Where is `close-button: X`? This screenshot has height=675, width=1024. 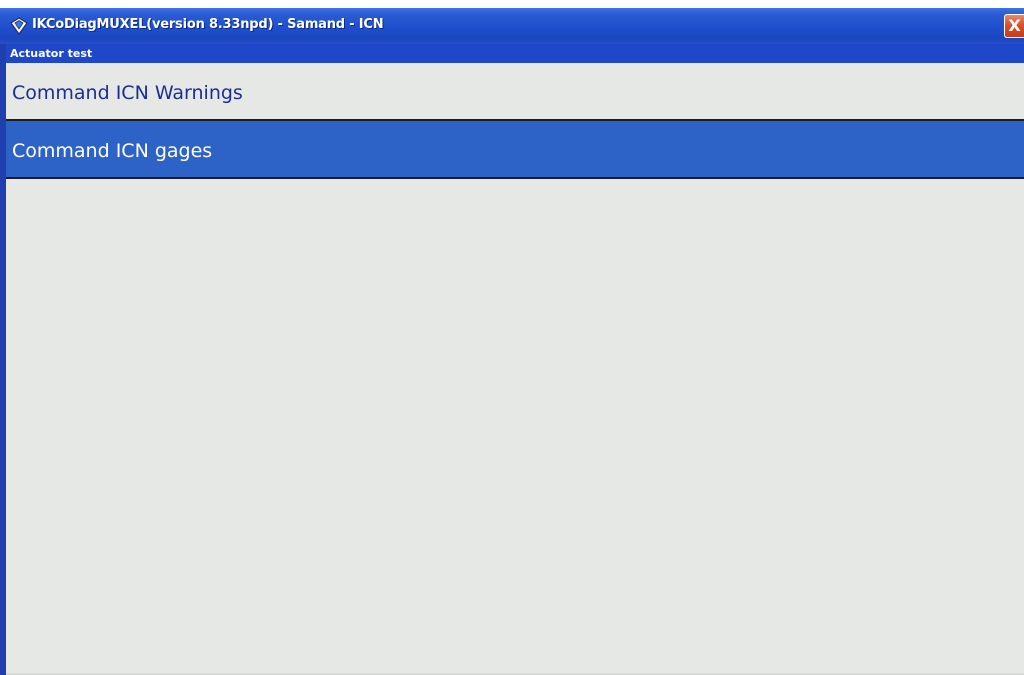
close-button: X is located at coordinates (1014, 26).